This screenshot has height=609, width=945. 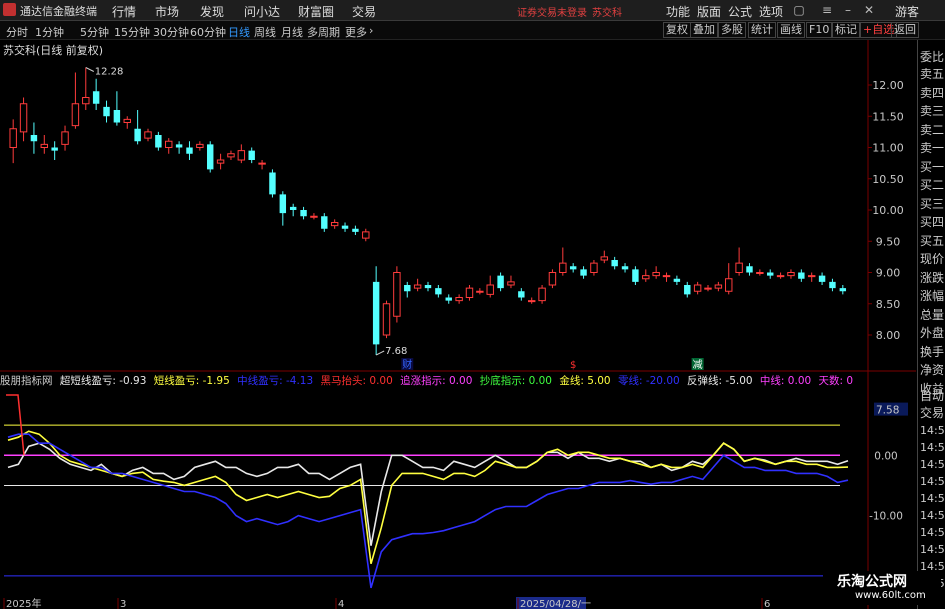 I want to click on indicator-axis-label: -10.00, so click(x=886, y=517).